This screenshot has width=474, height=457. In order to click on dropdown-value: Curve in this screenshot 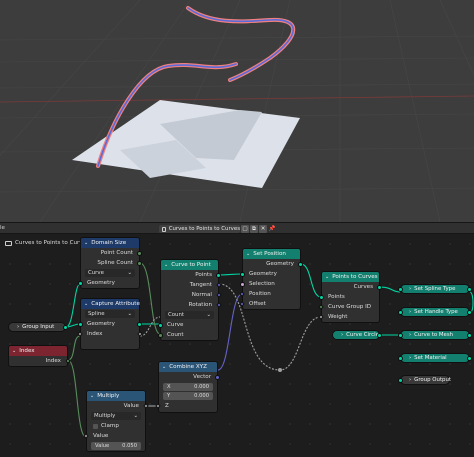, I will do `click(96, 273)`.